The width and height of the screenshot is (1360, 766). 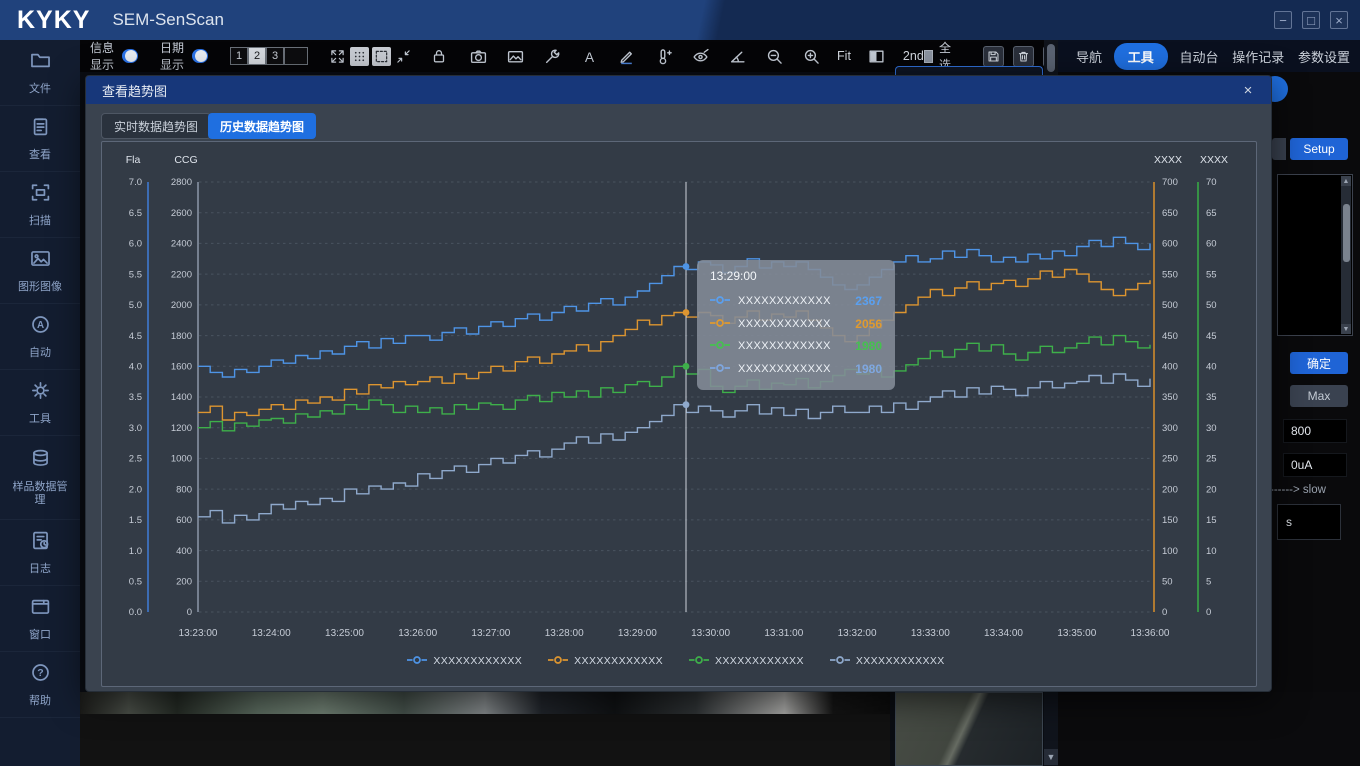 I want to click on expand-view-icon, so click(x=337, y=56).